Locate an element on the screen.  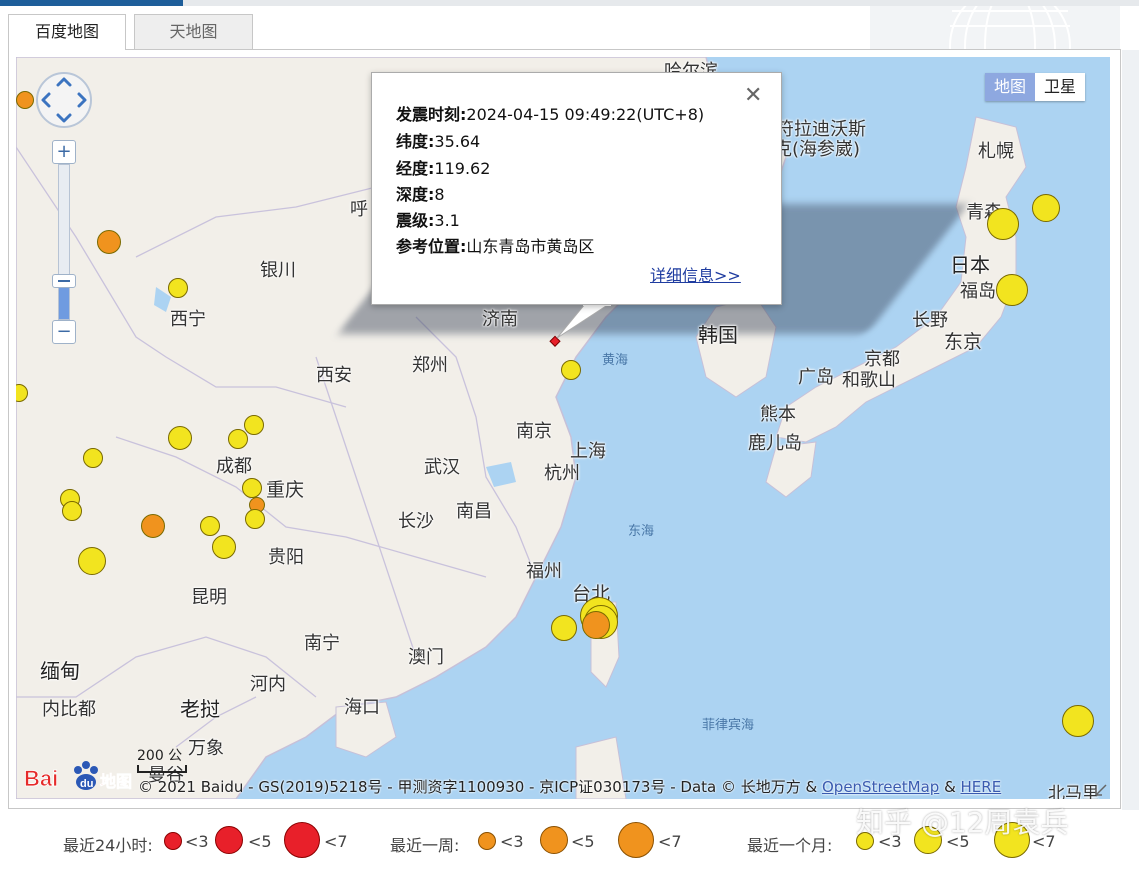
label-vientiane: 万象 is located at coordinates (206, 748).